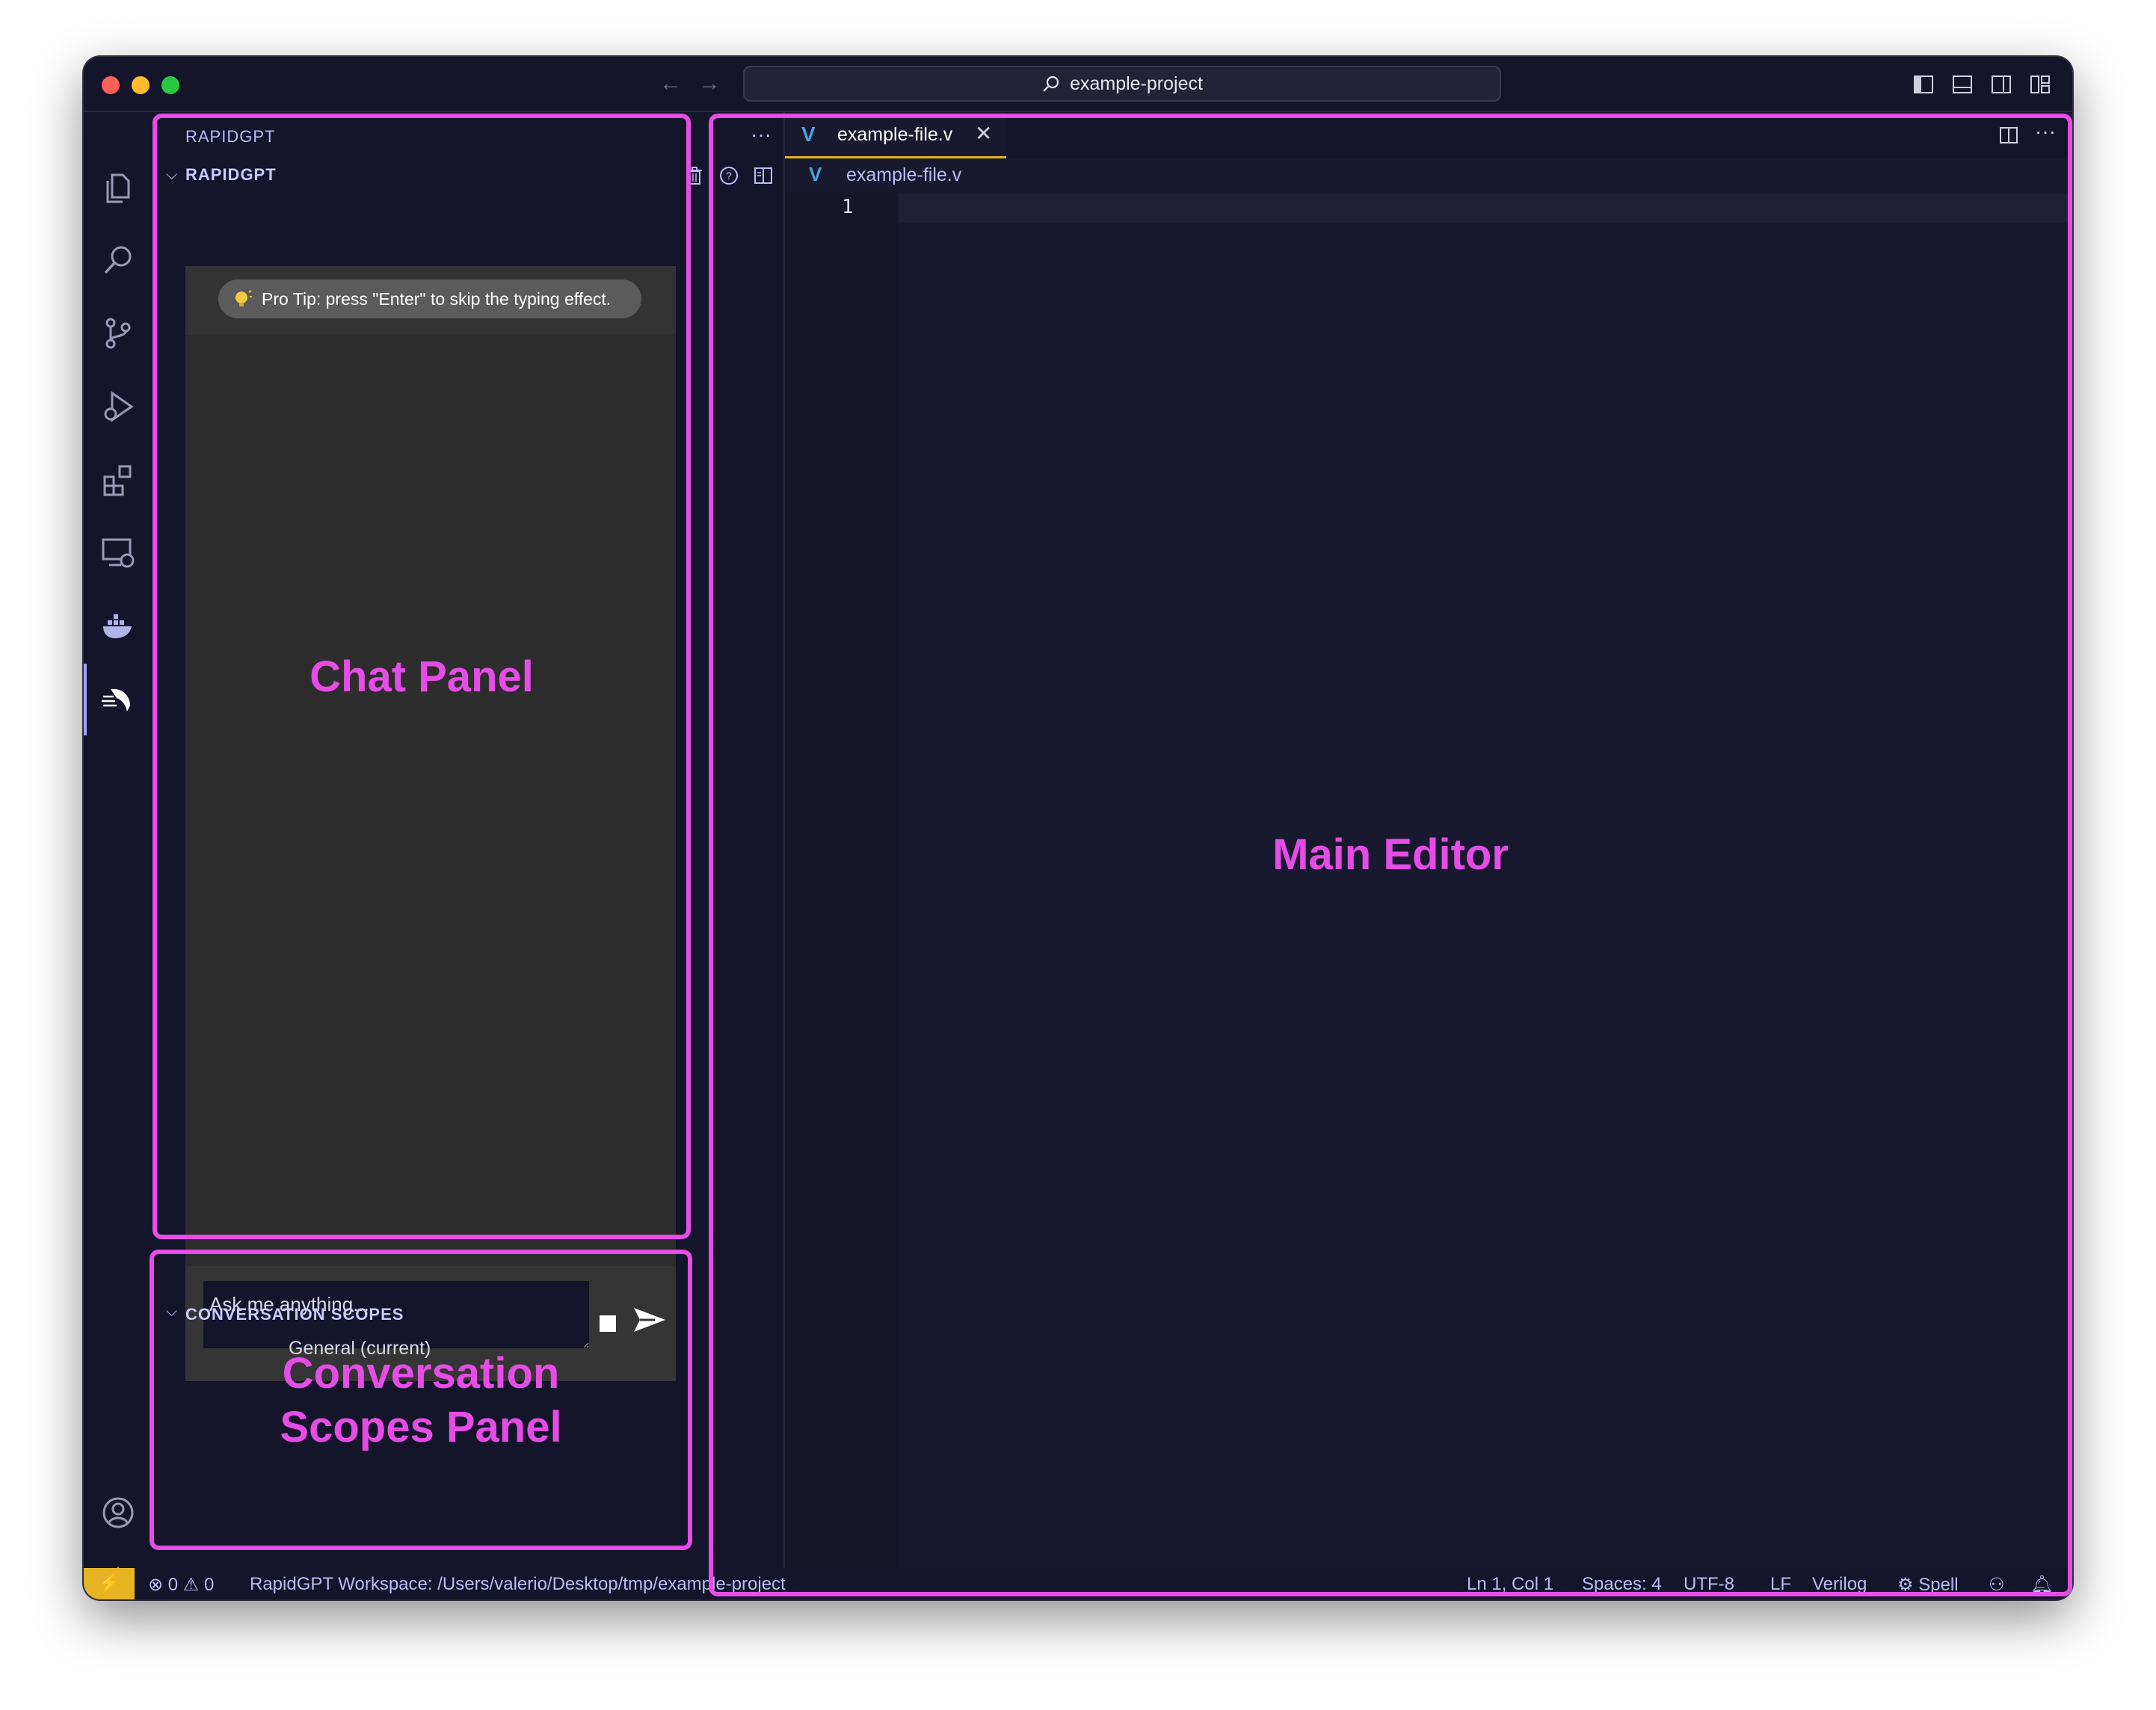  I want to click on docker-icon, so click(118, 626).